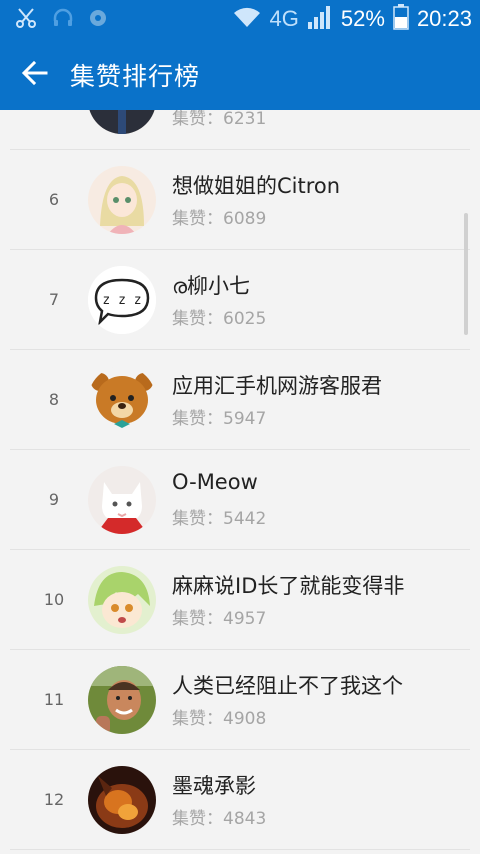 Image resolution: width=480 pixels, height=854 pixels. Describe the element at coordinates (401, 19) in the screenshot. I see `battery-icon` at that location.